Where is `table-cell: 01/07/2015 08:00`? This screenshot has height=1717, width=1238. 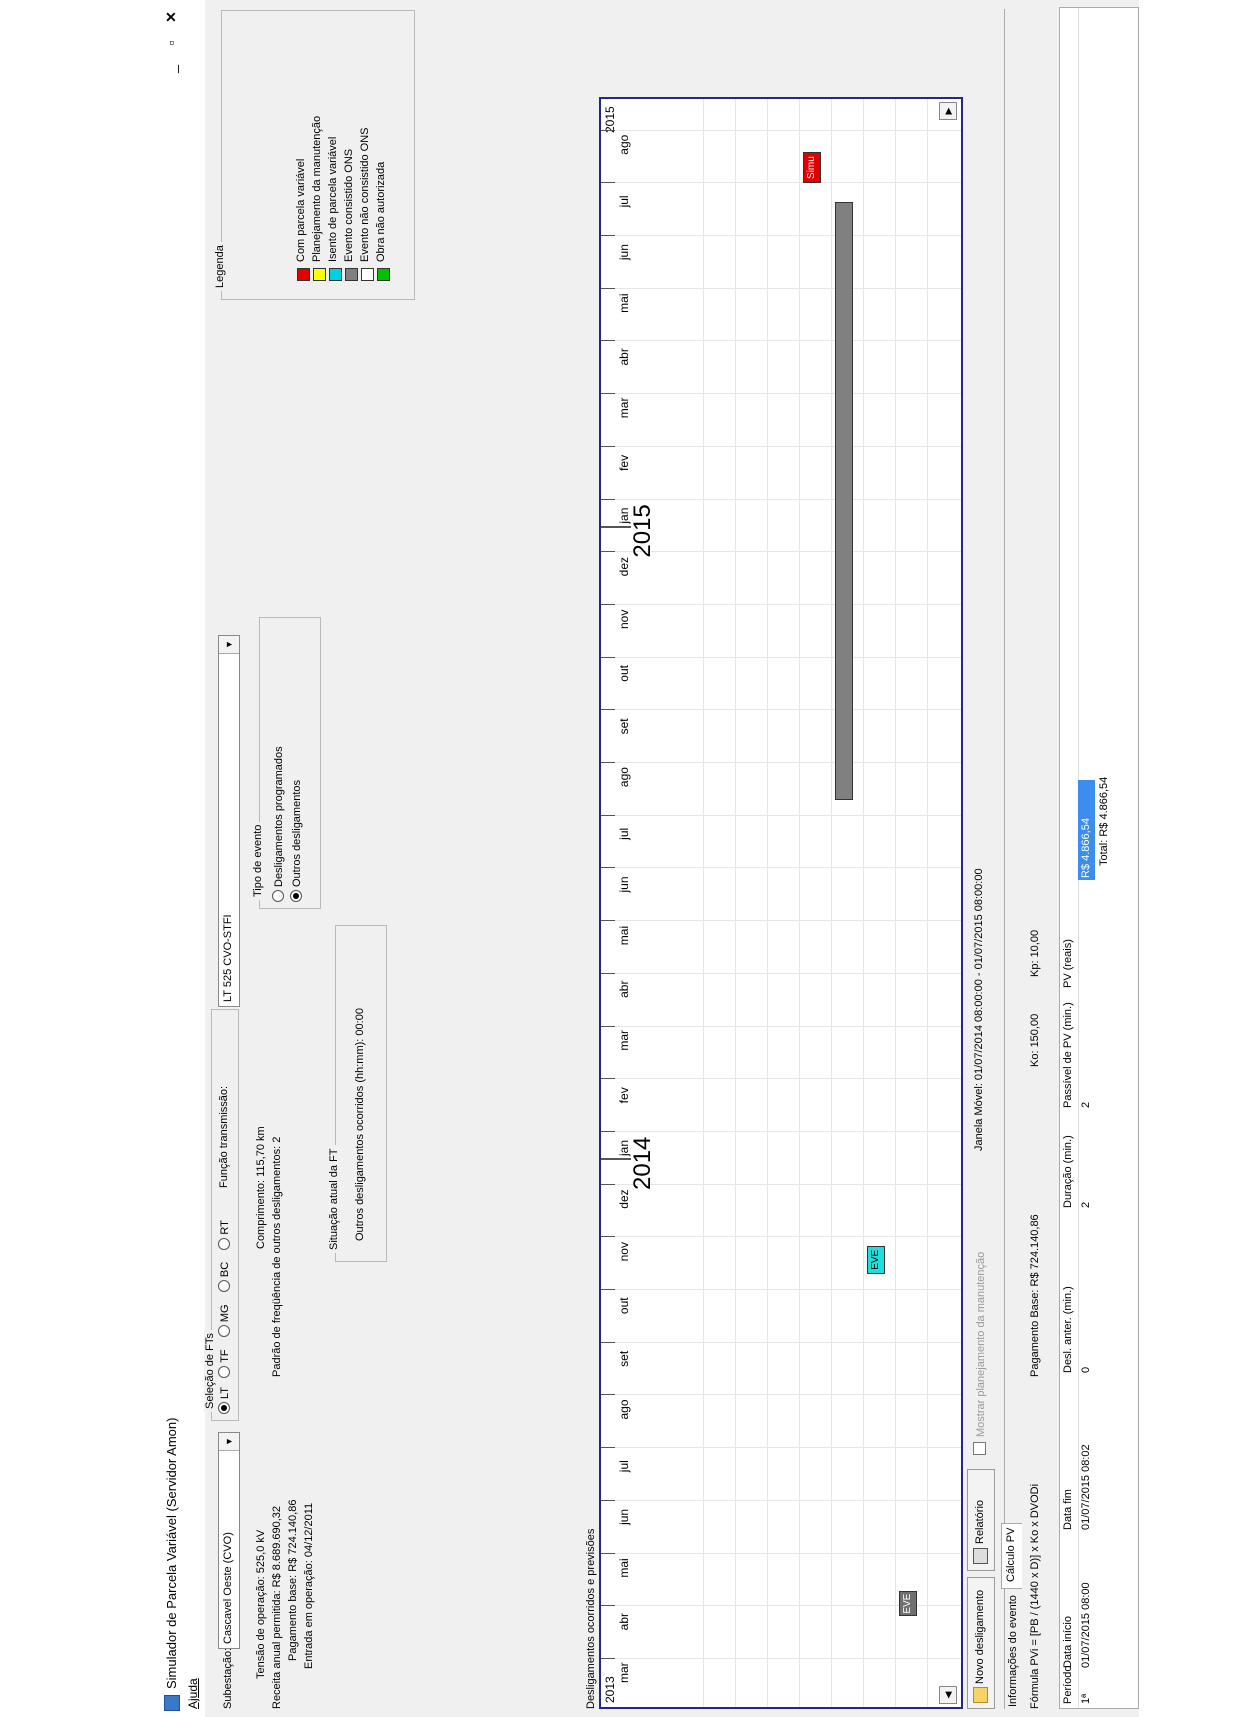
table-cell: 01/07/2015 08:00 is located at coordinates (1086, 1625).